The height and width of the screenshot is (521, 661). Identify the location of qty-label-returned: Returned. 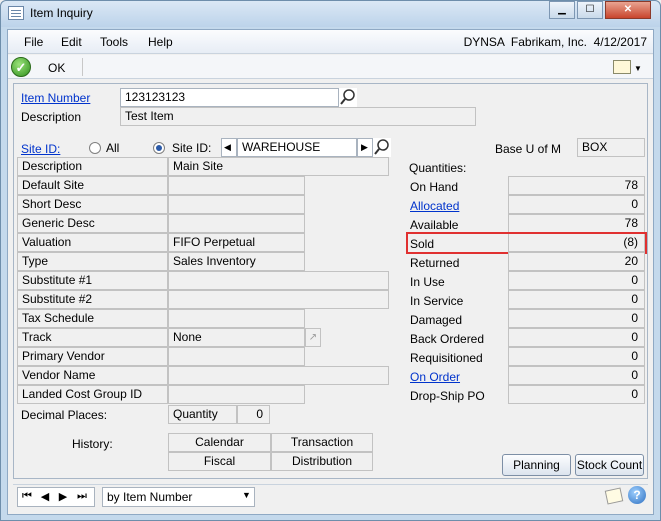
(435, 263).